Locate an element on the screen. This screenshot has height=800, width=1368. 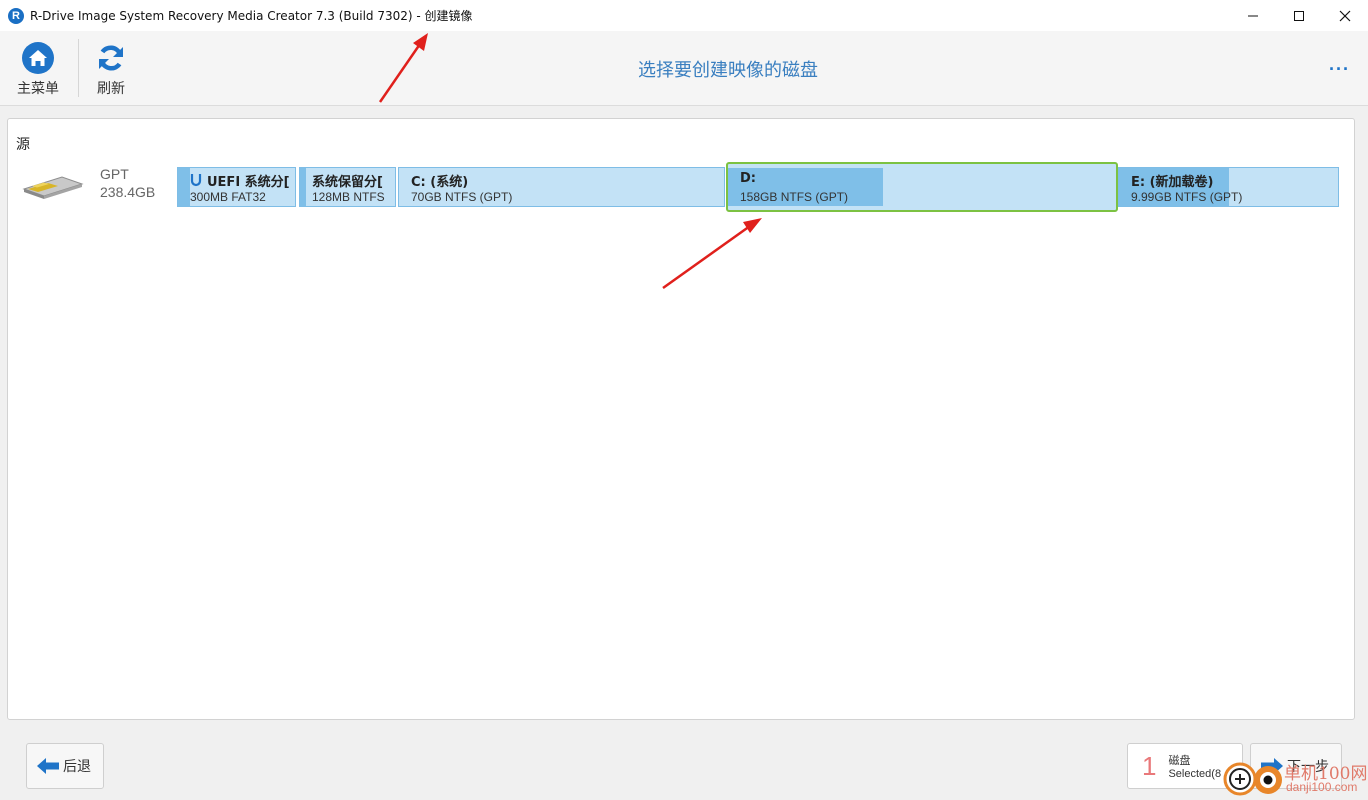
app-logo-icon: R is located at coordinates (16, 15).